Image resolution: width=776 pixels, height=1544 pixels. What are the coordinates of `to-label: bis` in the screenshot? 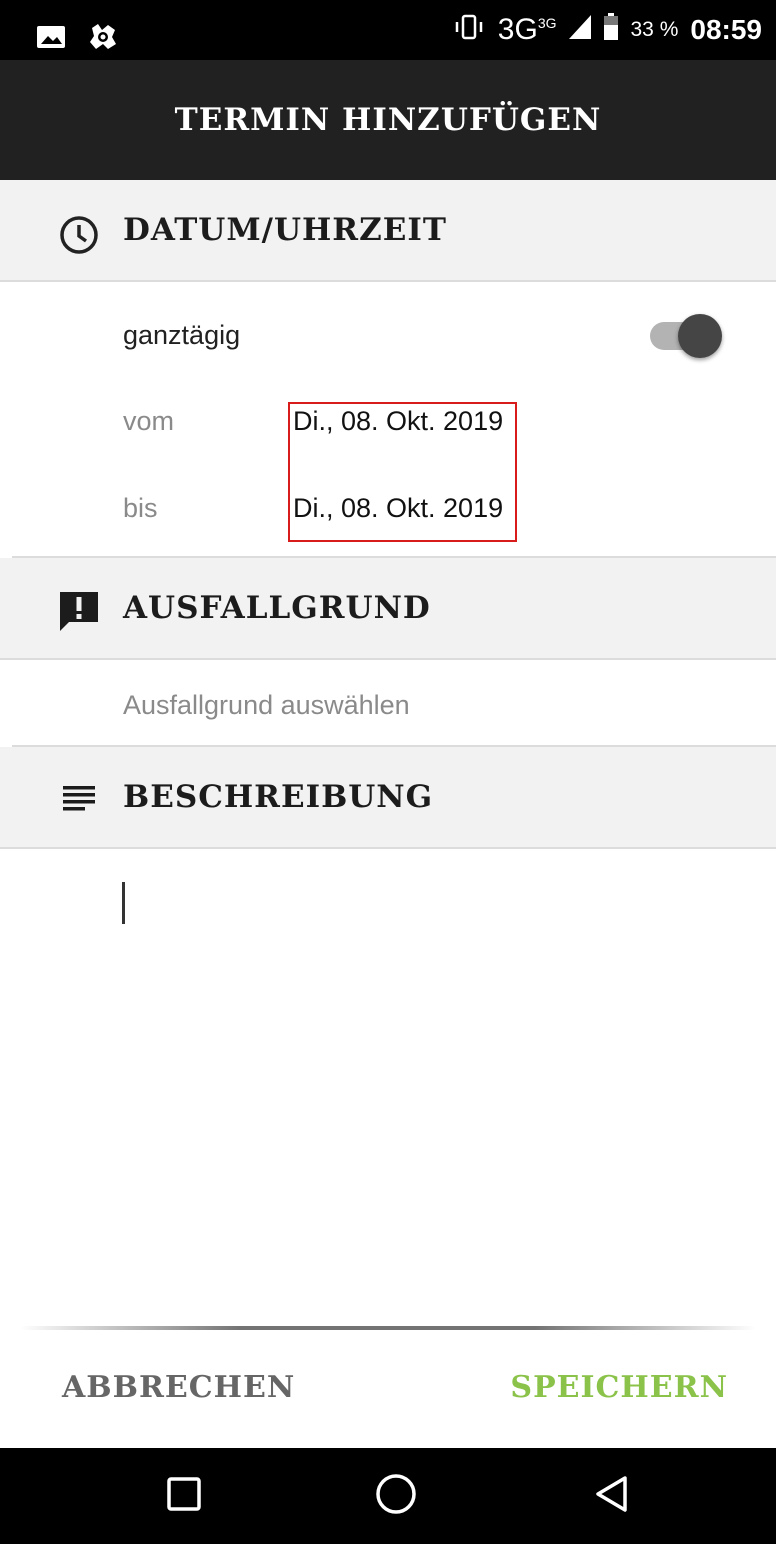 It's located at (140, 508).